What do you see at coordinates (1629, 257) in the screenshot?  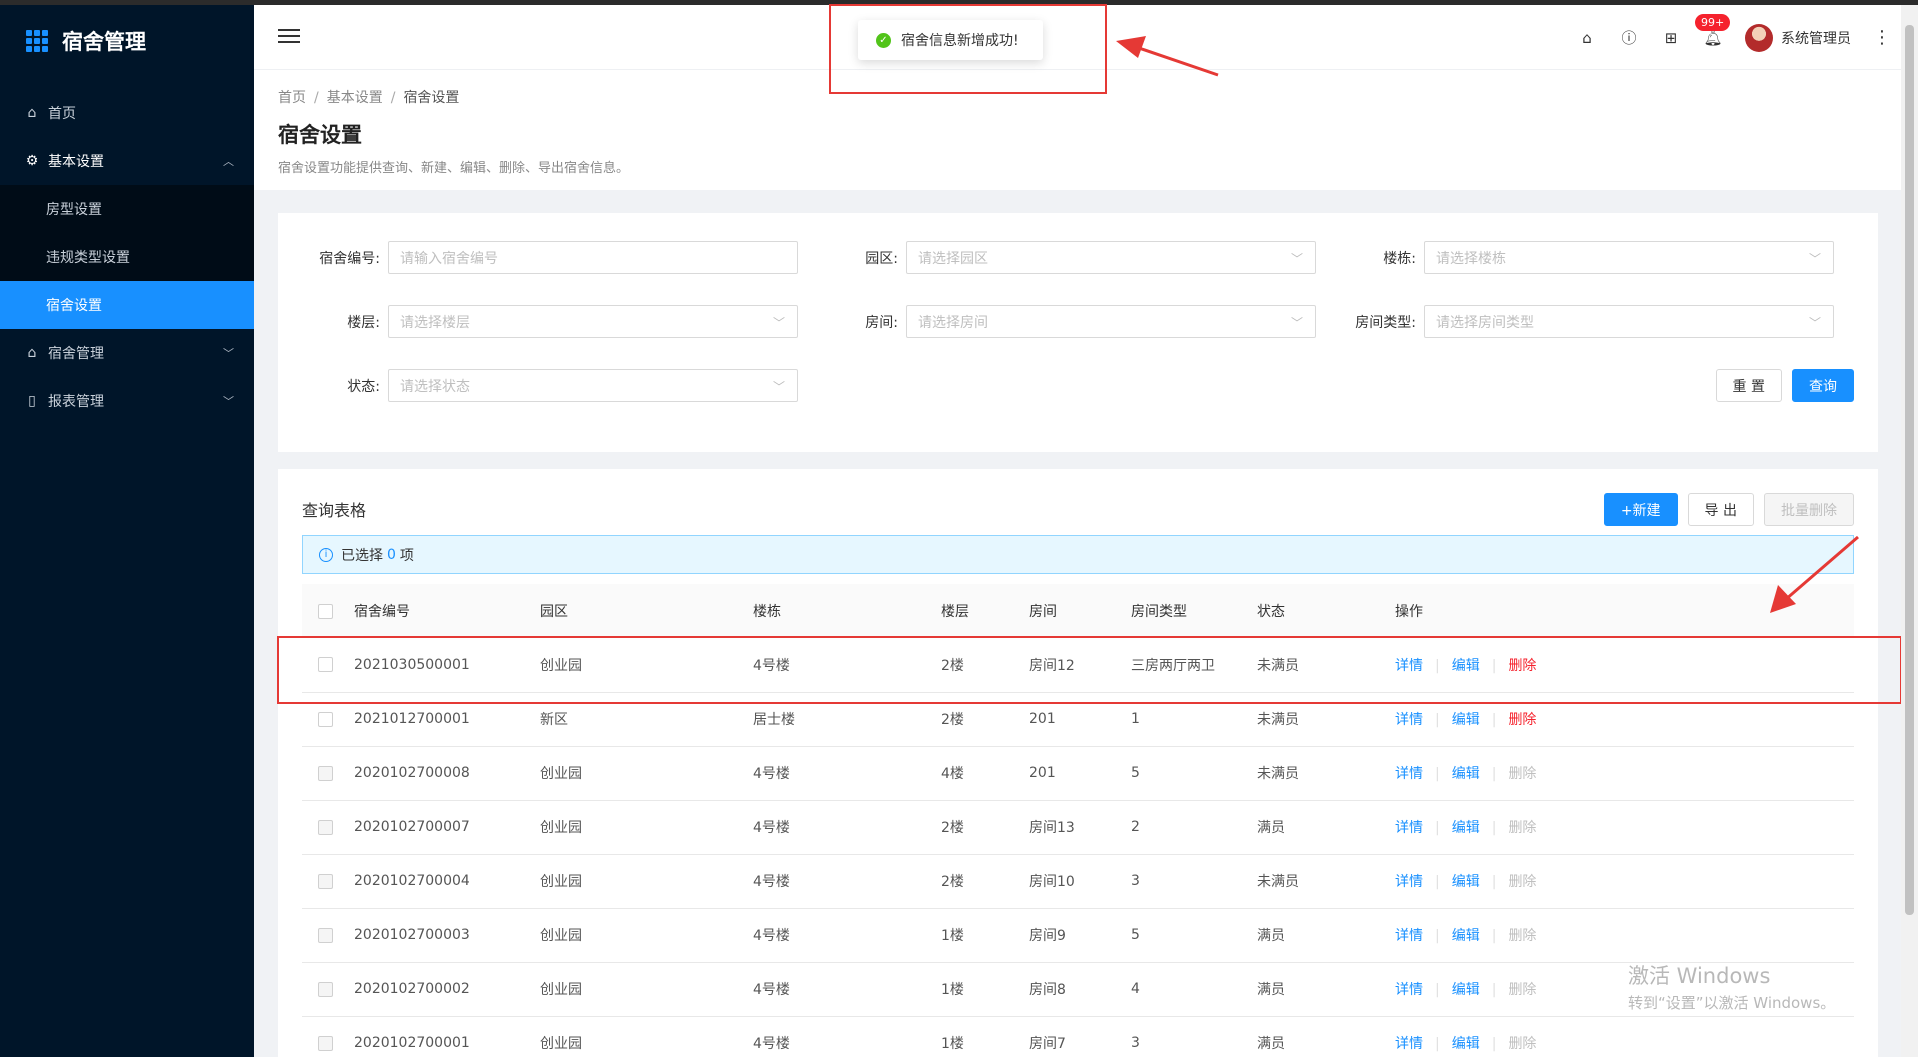 I see `building-select: 请选择楼栋 ﹀` at bounding box center [1629, 257].